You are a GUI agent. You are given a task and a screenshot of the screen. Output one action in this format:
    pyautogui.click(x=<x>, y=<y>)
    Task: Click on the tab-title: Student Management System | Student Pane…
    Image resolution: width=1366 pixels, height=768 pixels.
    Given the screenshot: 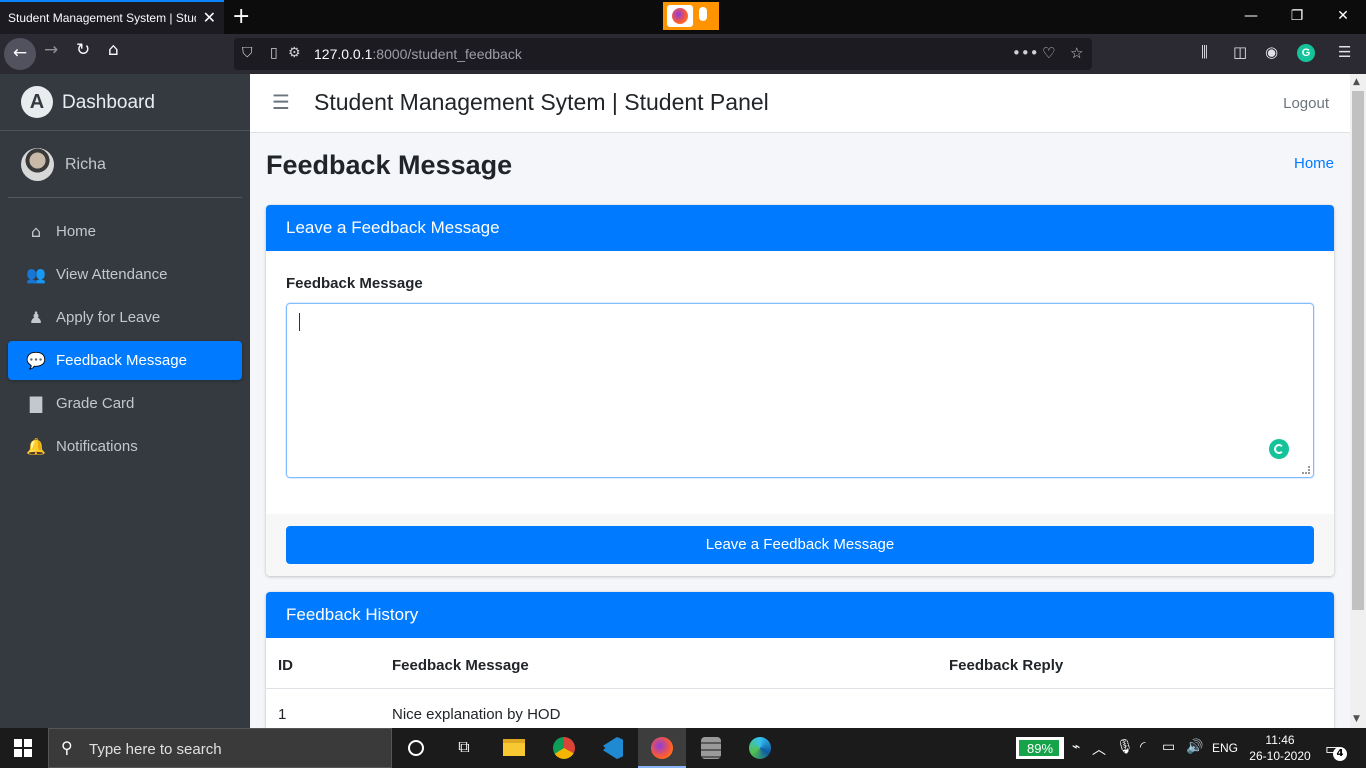 What is the action you would take?
    pyautogui.click(x=102, y=18)
    